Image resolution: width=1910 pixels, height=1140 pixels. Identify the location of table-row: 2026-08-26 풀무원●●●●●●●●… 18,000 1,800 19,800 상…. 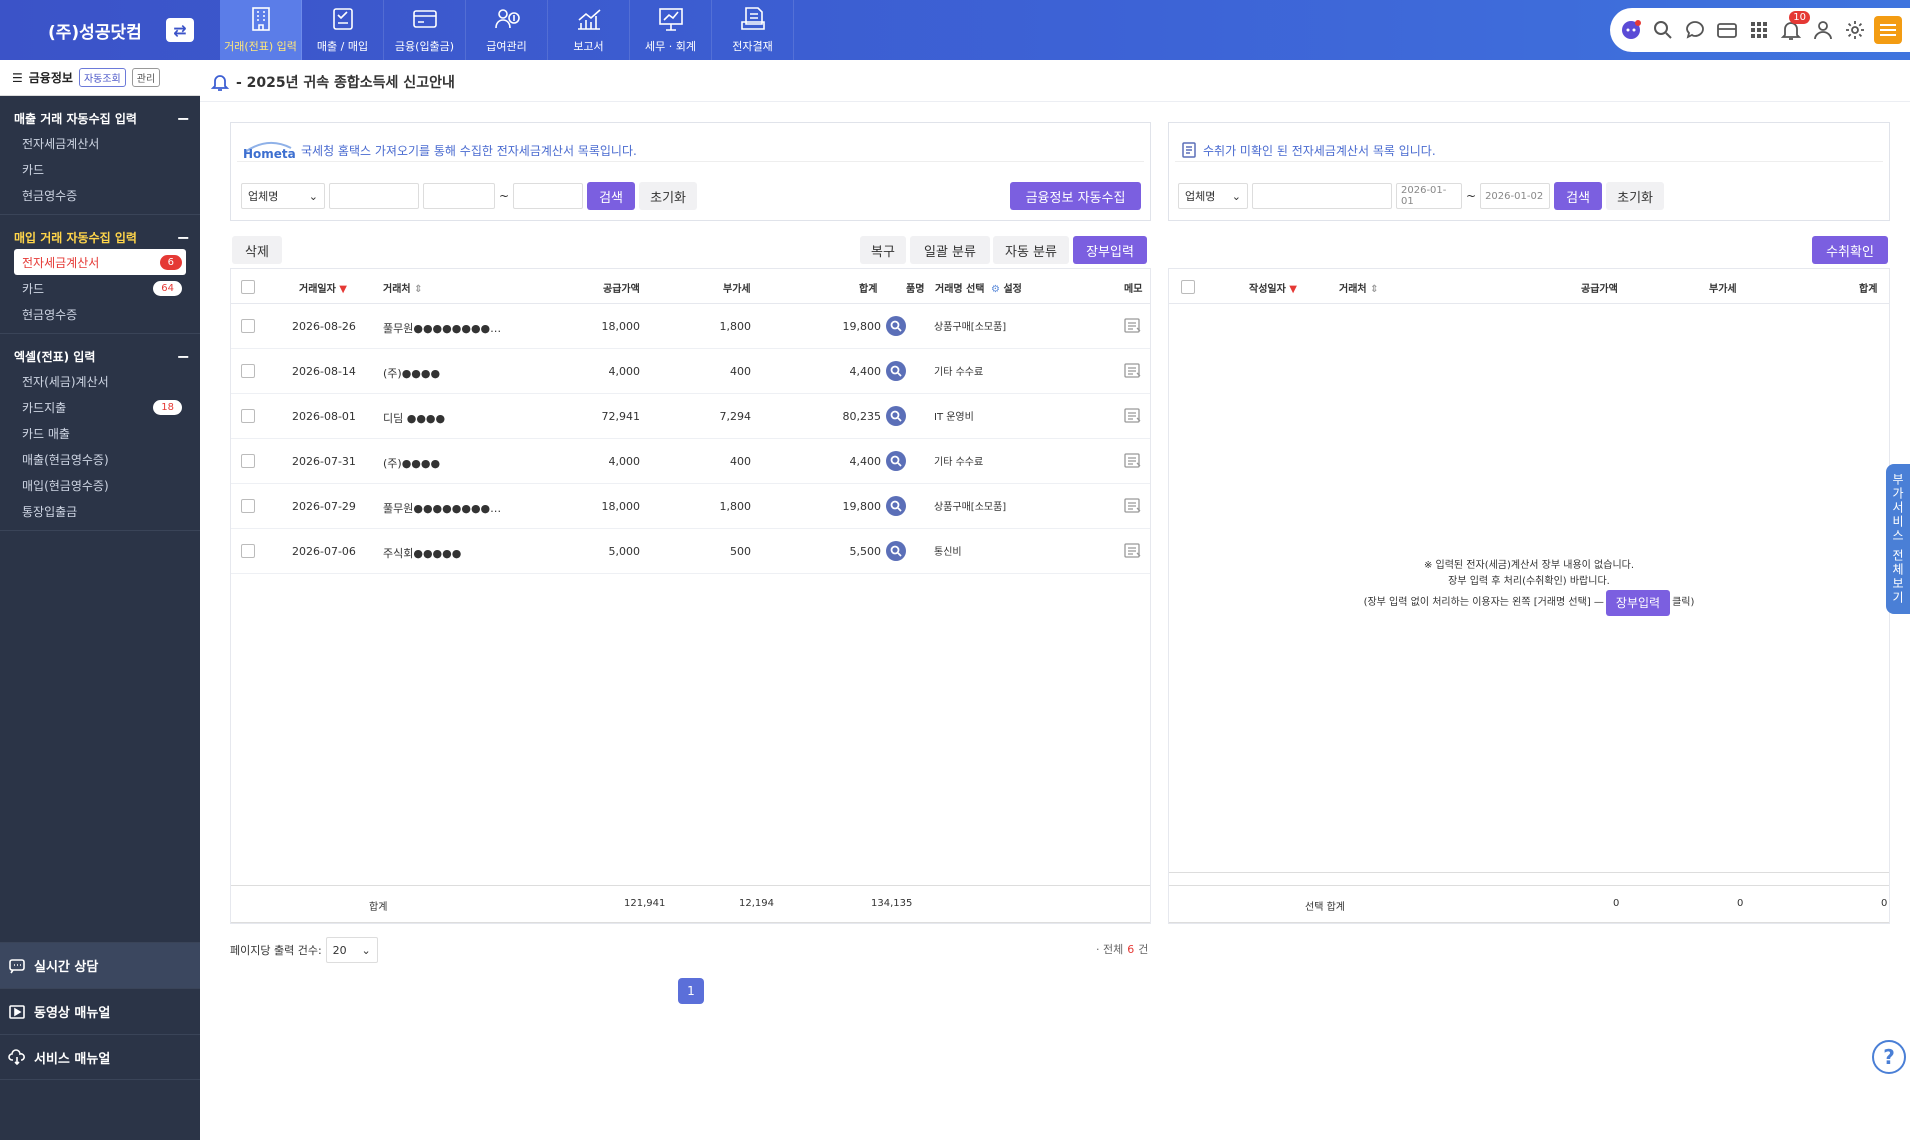
(690, 326).